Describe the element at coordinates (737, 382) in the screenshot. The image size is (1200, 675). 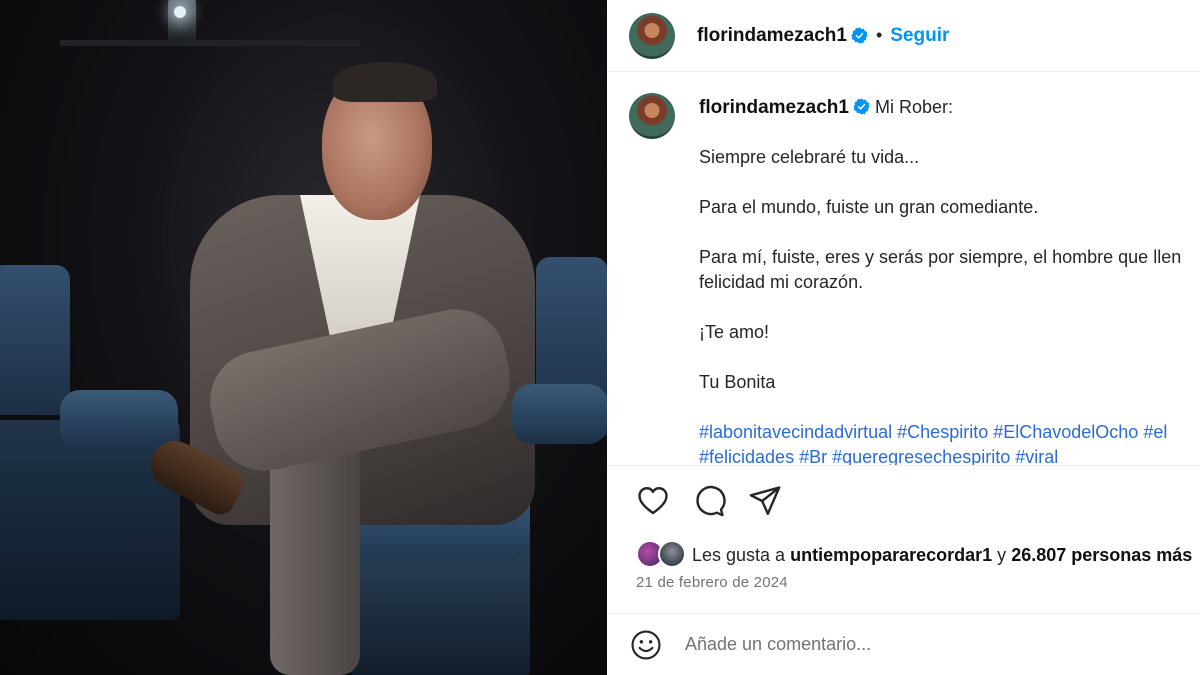
I see `caption-line: Tu Bonita` at that location.